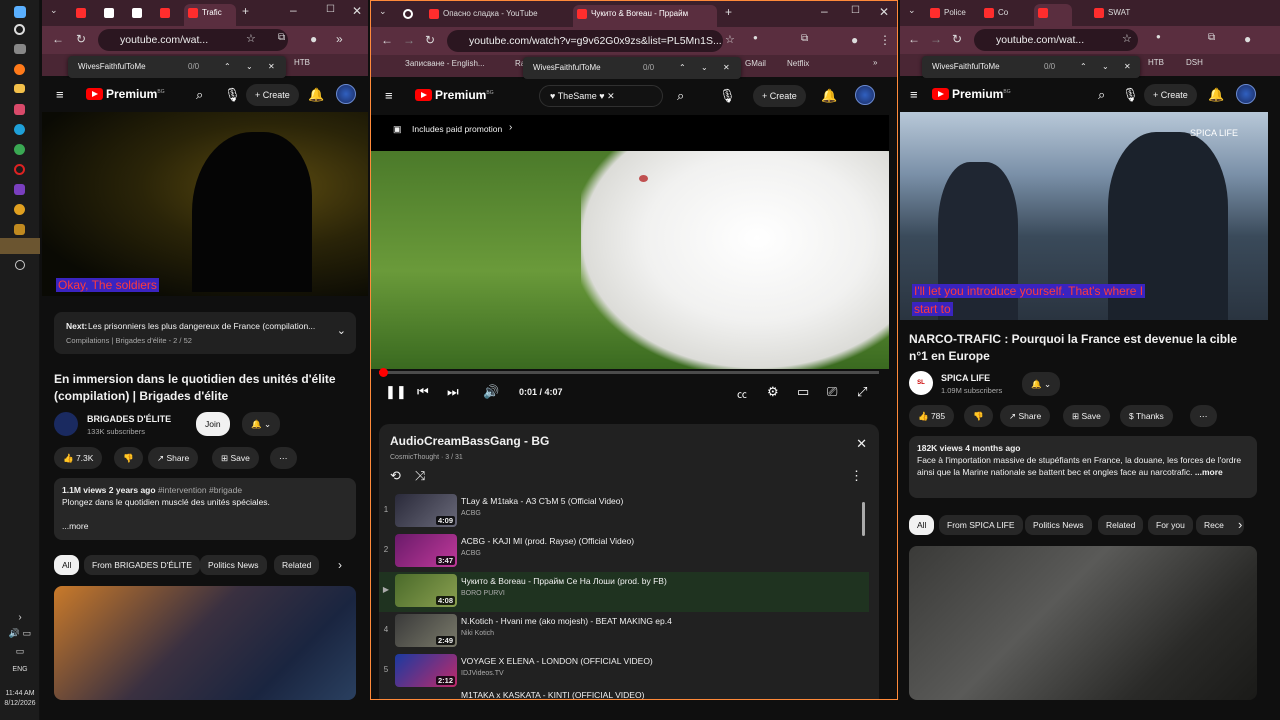 This screenshot has width=1280, height=720. What do you see at coordinates (395, 476) in the screenshot?
I see `loop-icon: ⟲` at bounding box center [395, 476].